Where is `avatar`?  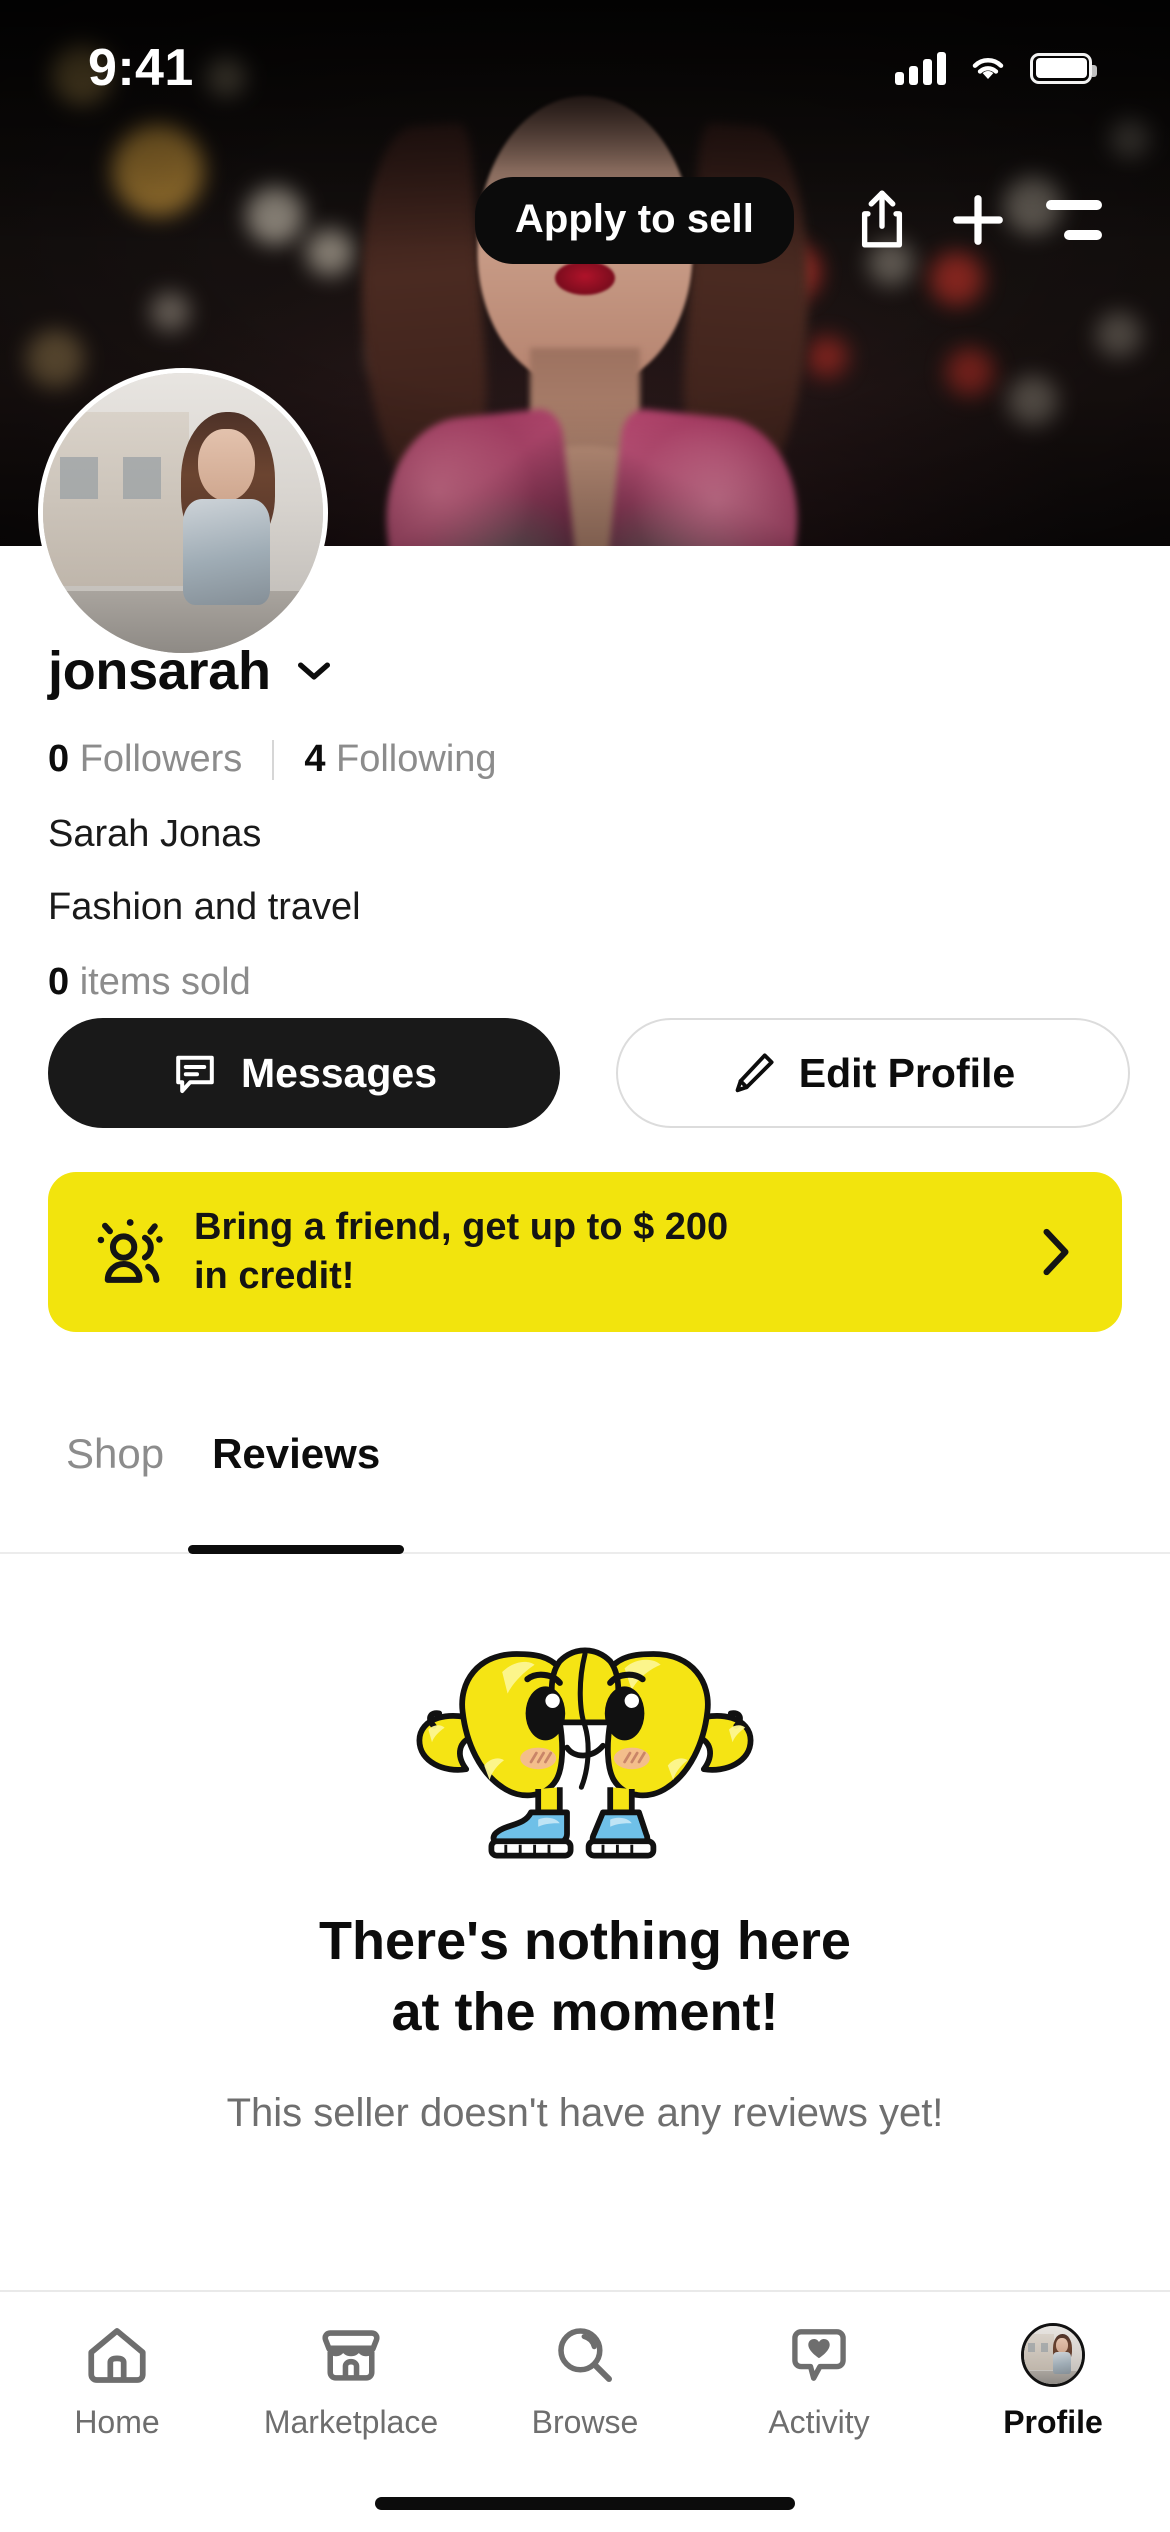
avatar is located at coordinates (183, 513).